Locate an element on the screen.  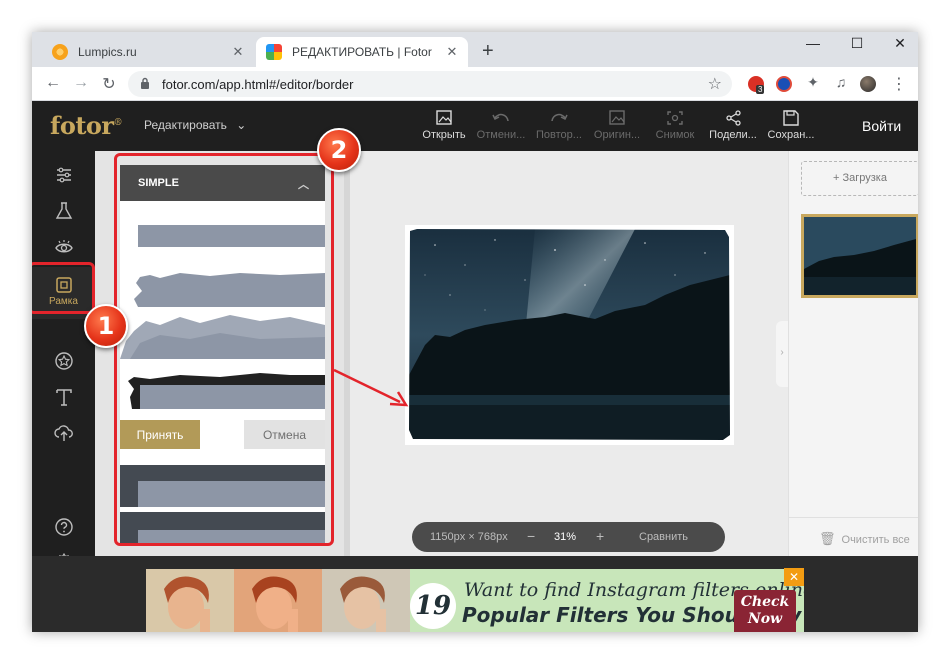
minimize-icon: — is located at coordinates (813, 43).